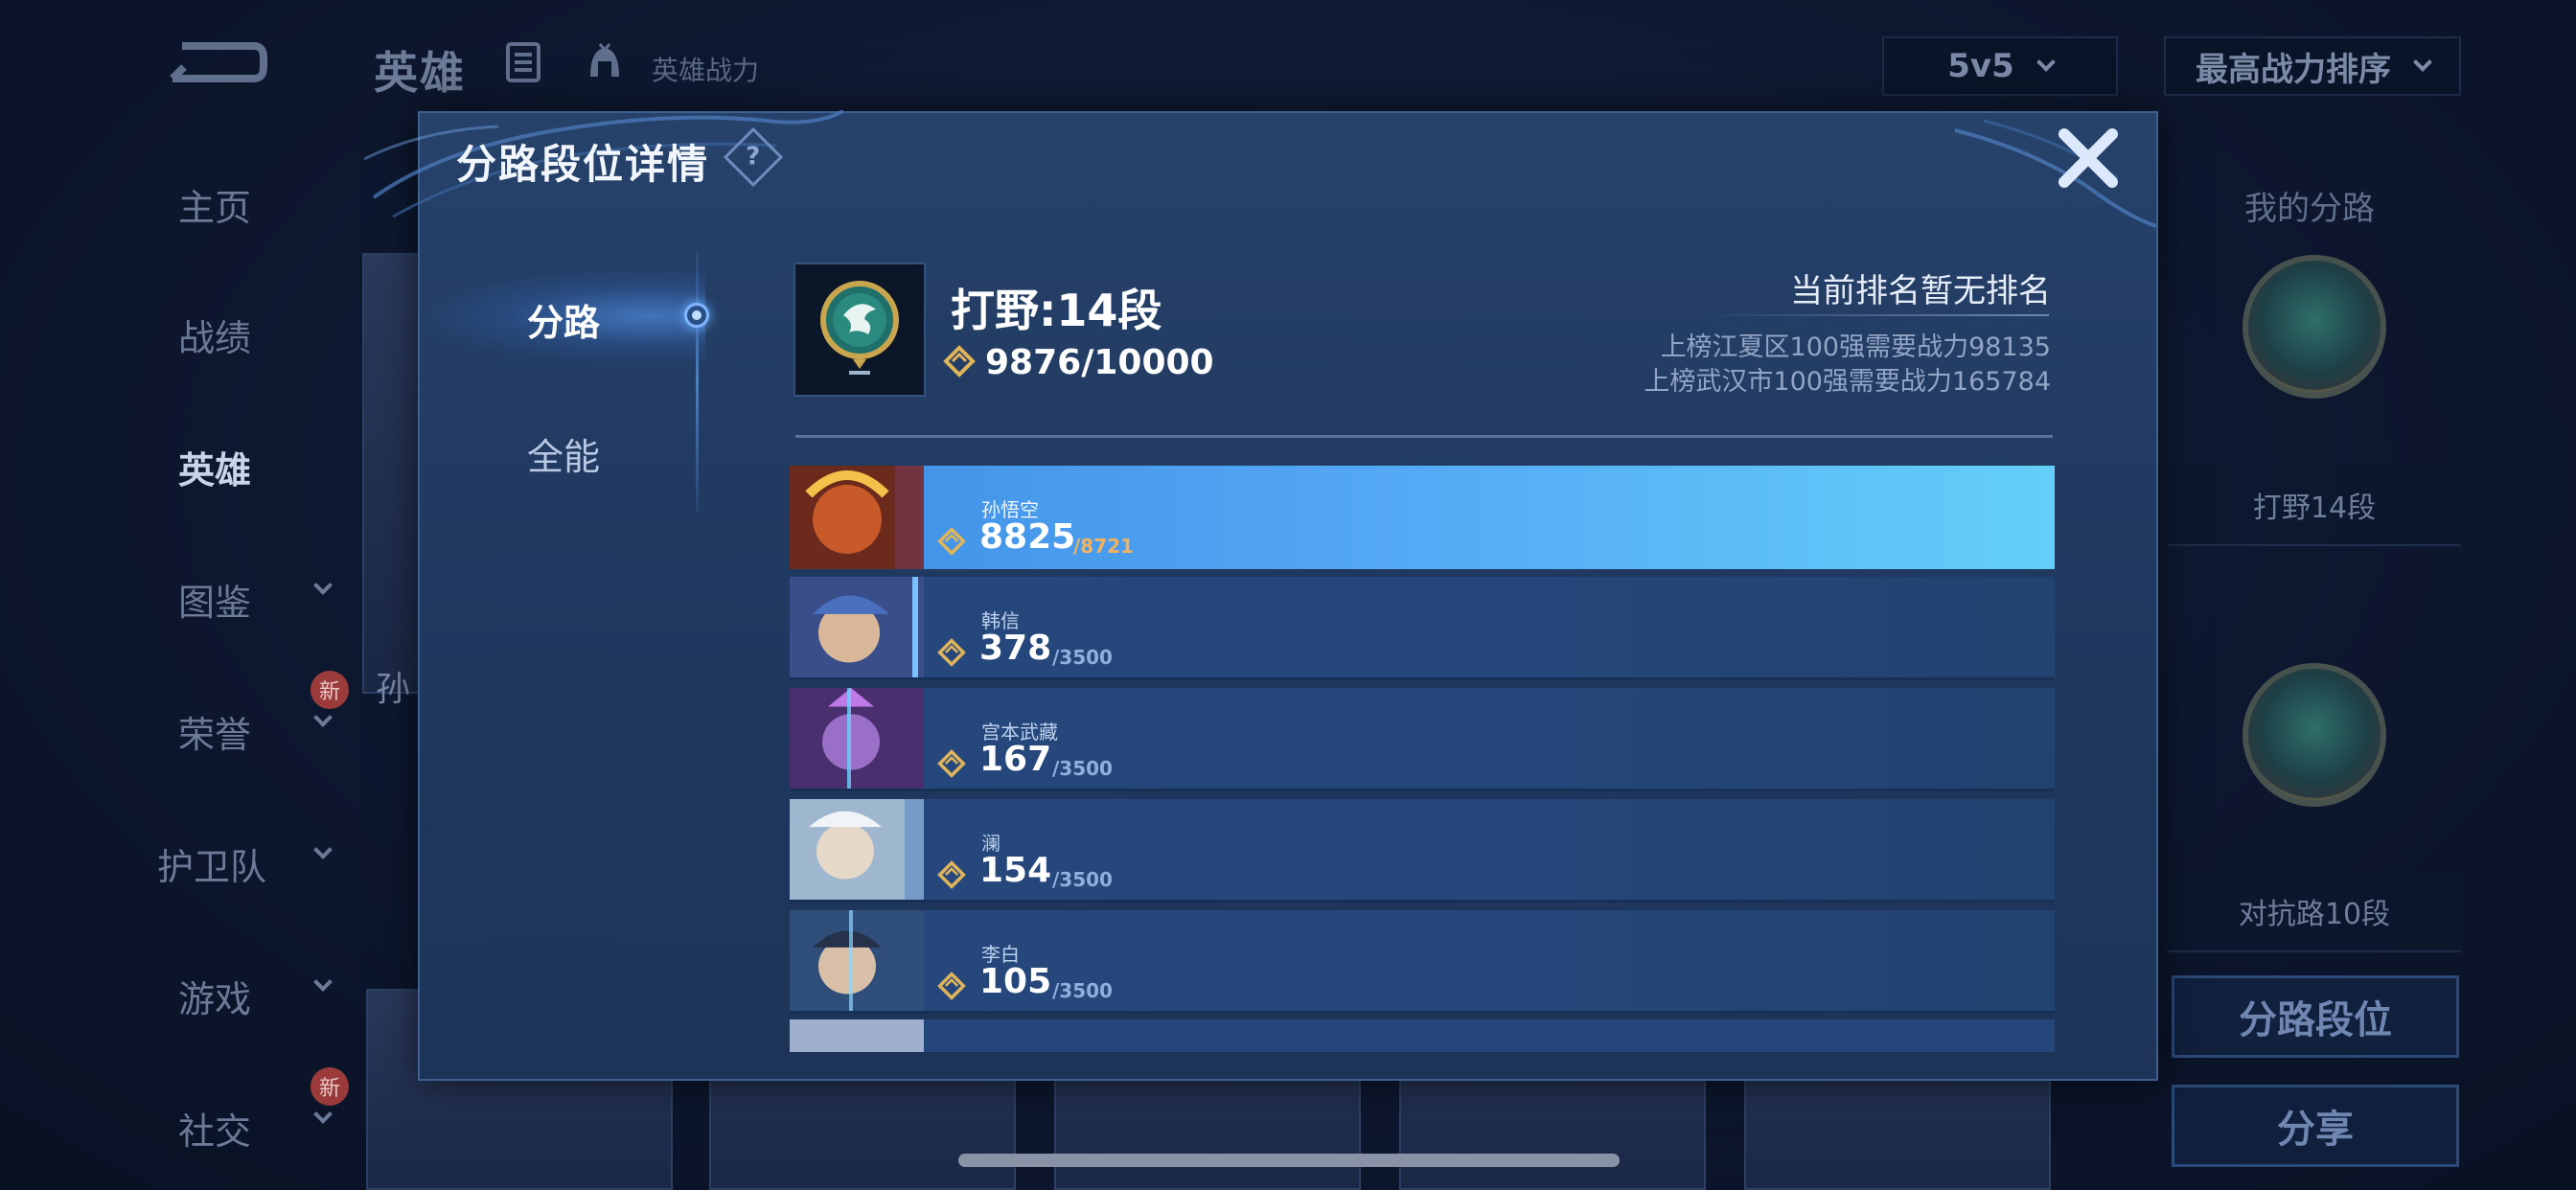  What do you see at coordinates (1422, 517) in the screenshot?
I see `list-item: 孙悟空 8825 /8721` at bounding box center [1422, 517].